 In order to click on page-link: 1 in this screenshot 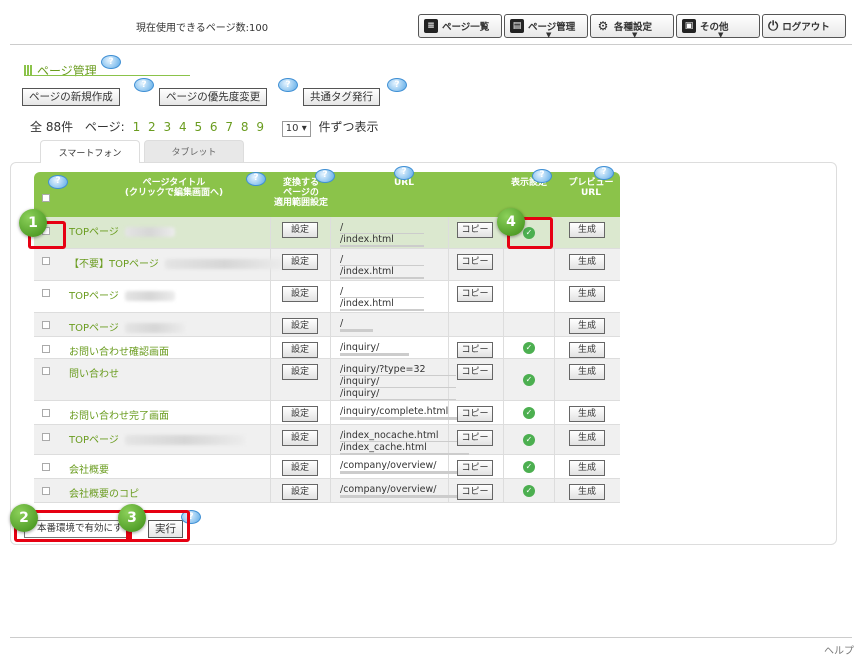, I will do `click(137, 127)`.